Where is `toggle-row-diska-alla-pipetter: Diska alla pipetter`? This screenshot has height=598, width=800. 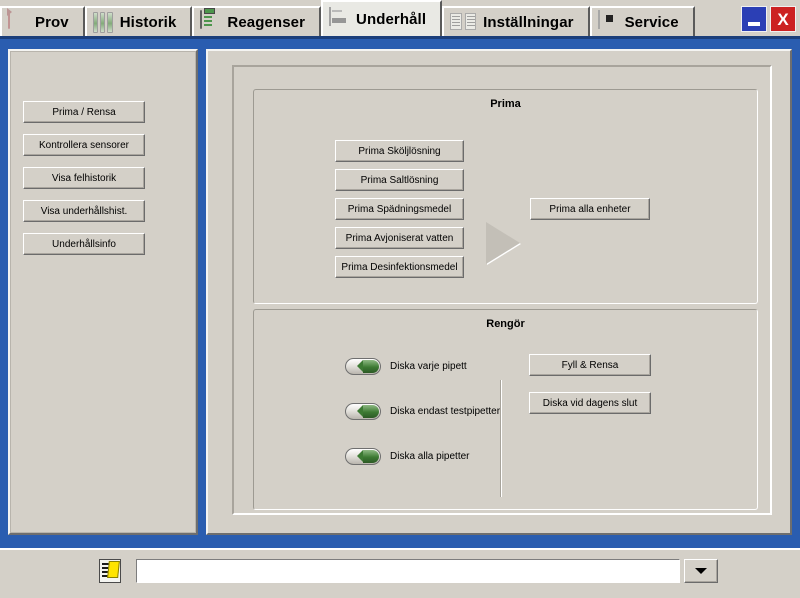 toggle-row-diska-alla-pipetter: Diska alla pipetter is located at coordinates (407, 456).